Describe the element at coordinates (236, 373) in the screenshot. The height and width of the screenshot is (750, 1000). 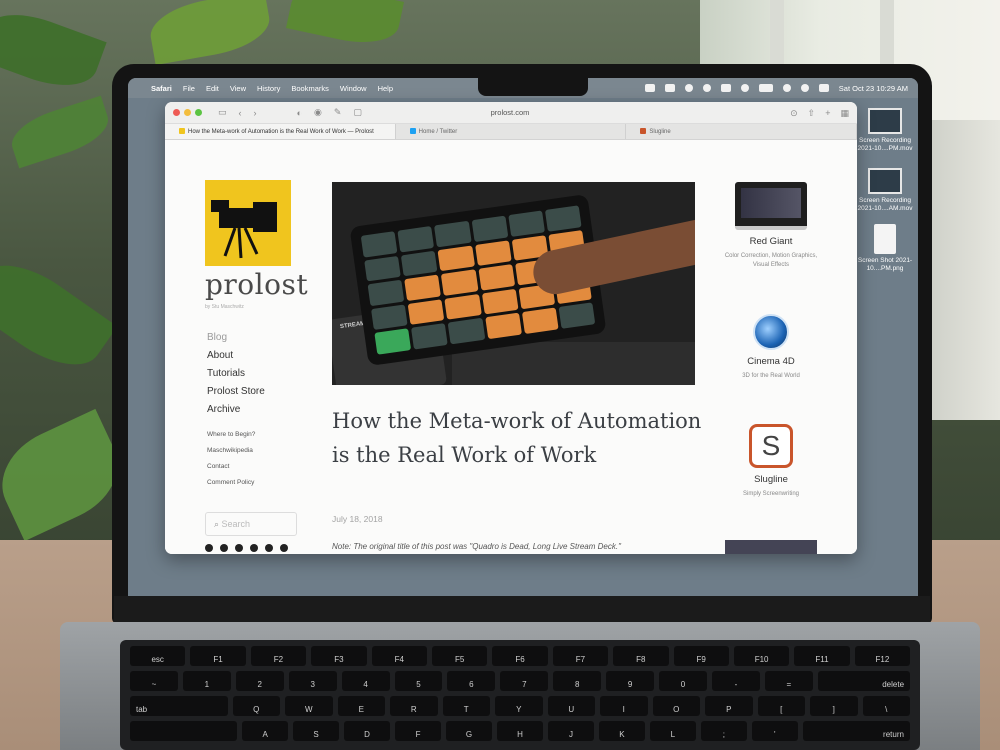
I see `nav-tutorials: Tutorials` at that location.